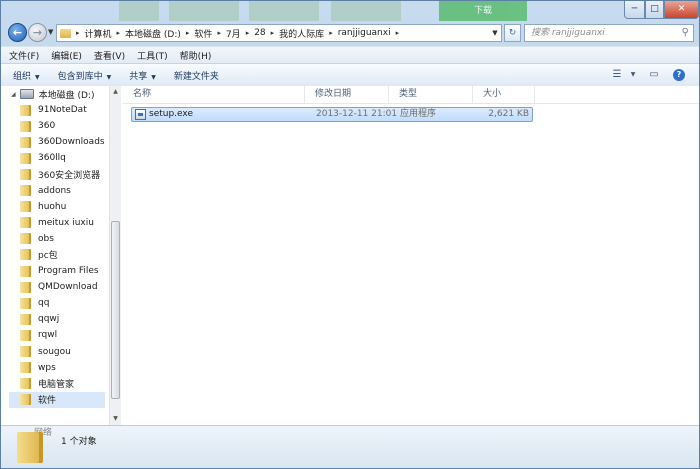 Image resolution: width=700 pixels, height=469 pixels. I want to click on menu-view: 查看(V), so click(109, 55).